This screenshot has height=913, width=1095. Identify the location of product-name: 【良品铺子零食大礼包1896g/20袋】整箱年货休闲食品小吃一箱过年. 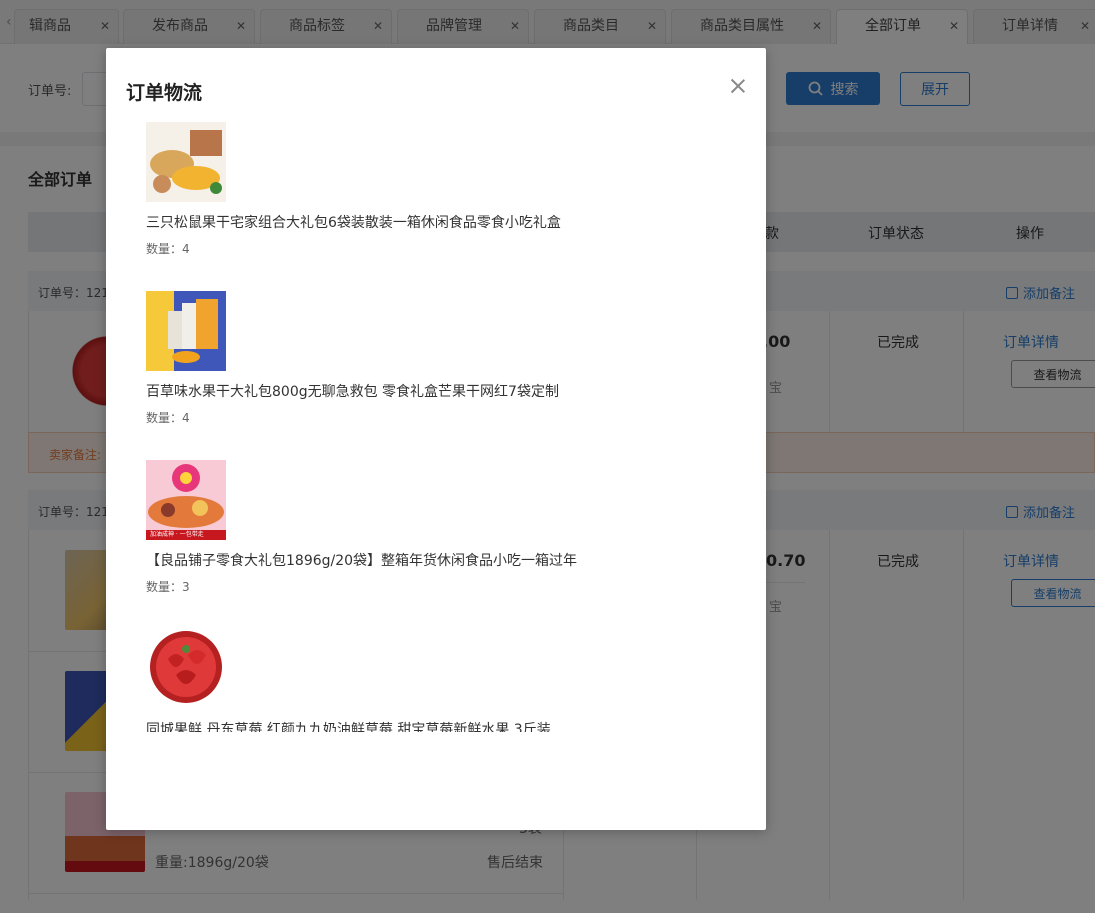
(362, 561).